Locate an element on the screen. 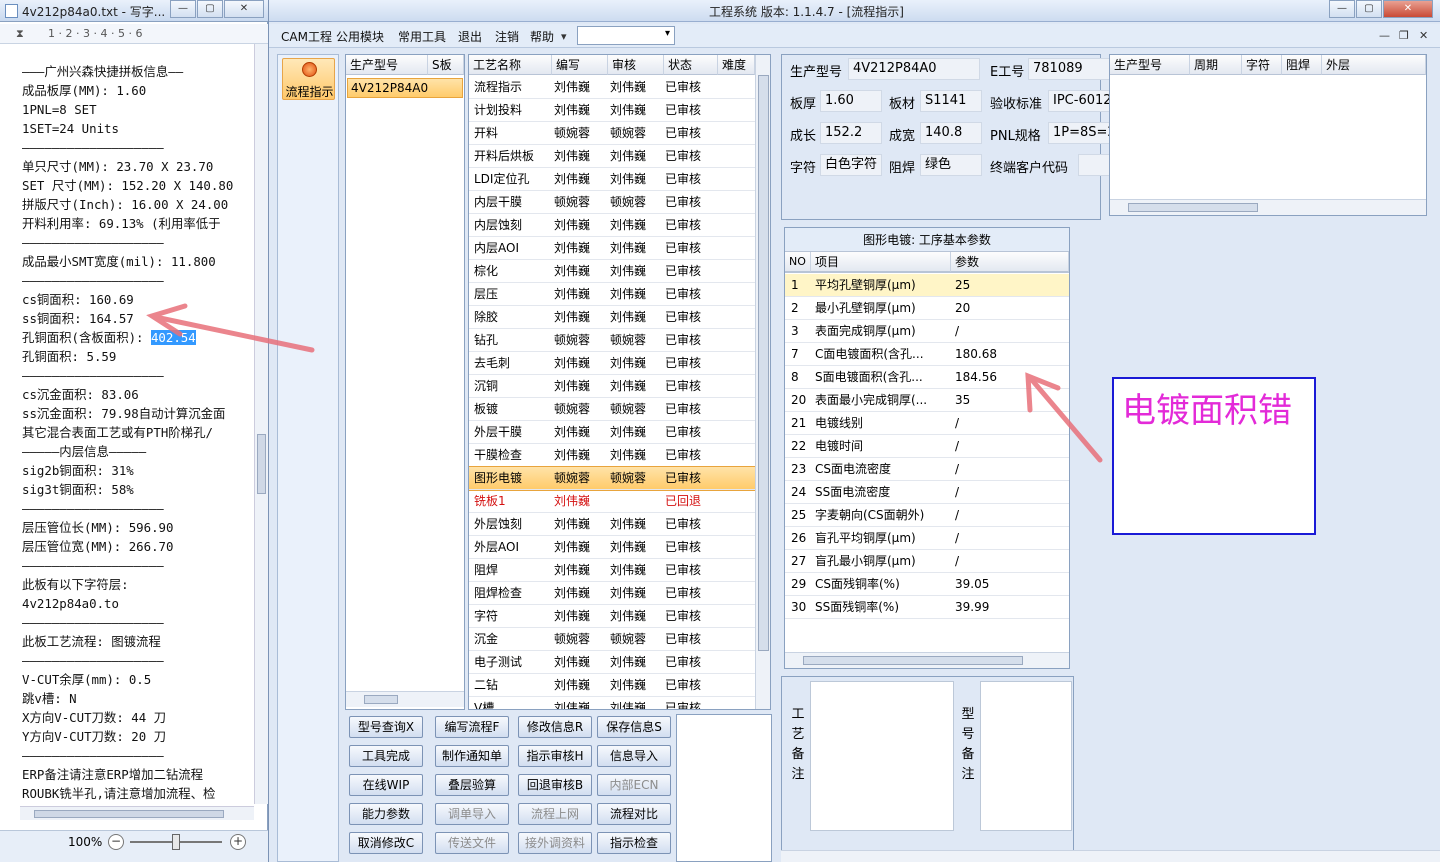 The height and width of the screenshot is (862, 1440). arrow-line-right is located at coordinates (1066, 420).